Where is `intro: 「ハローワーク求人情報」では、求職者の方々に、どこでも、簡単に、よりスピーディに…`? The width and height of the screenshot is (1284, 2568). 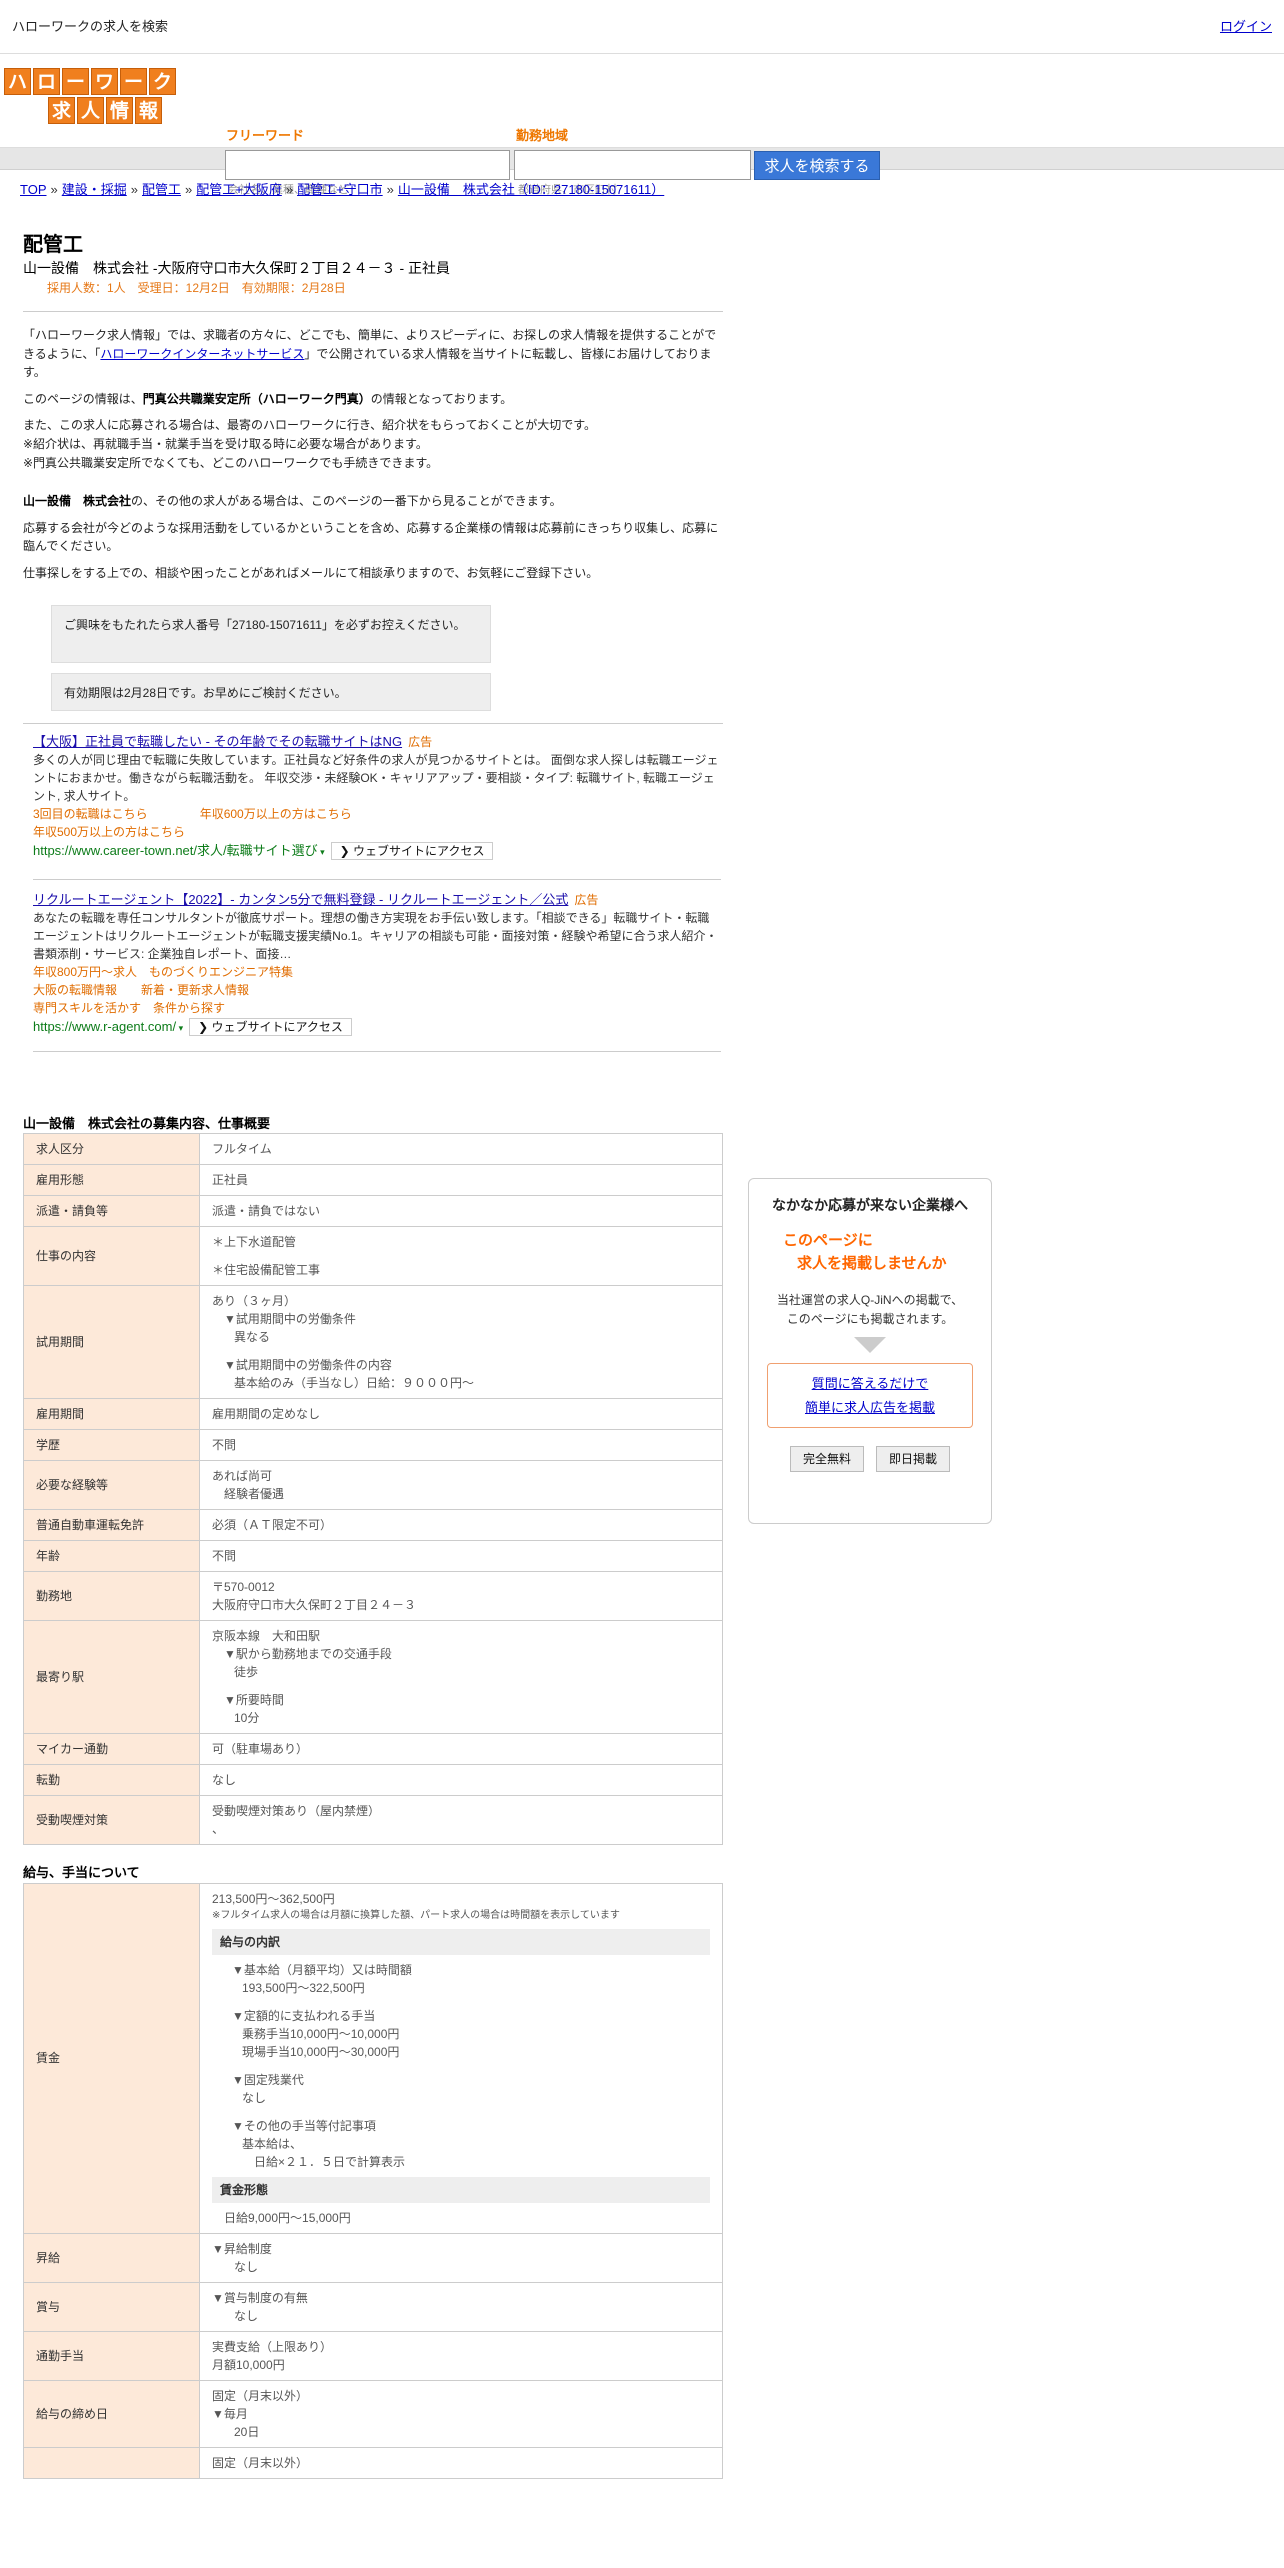 intro: 「ハローワーク求人情報」では、求職者の方々に、どこでも、簡単に、よりスピーディに… is located at coordinates (373, 454).